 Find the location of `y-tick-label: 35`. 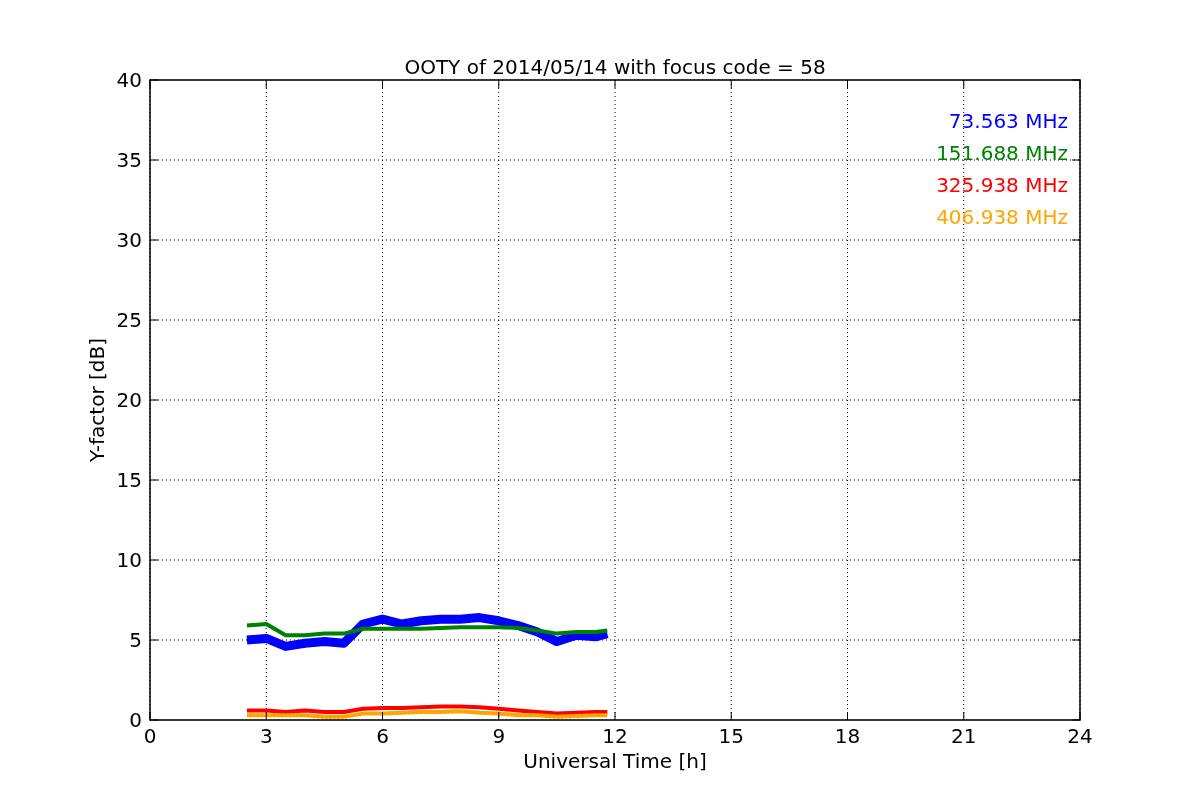

y-tick-label: 35 is located at coordinates (129, 160).